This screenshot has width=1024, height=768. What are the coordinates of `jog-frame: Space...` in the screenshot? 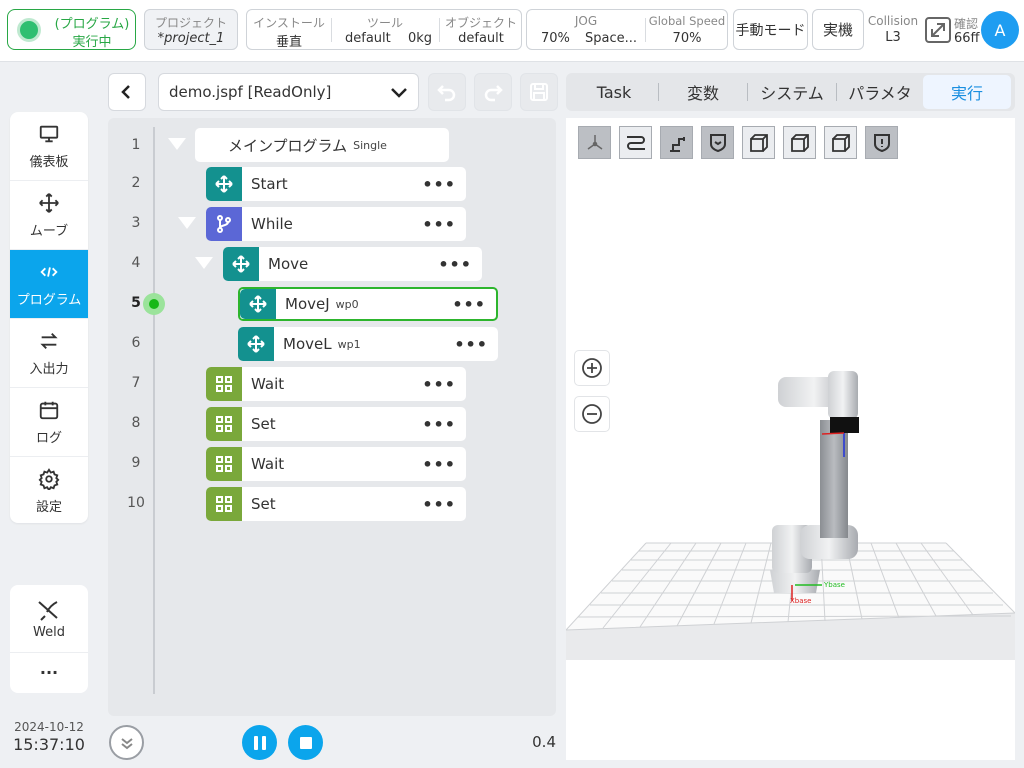 It's located at (611, 38).